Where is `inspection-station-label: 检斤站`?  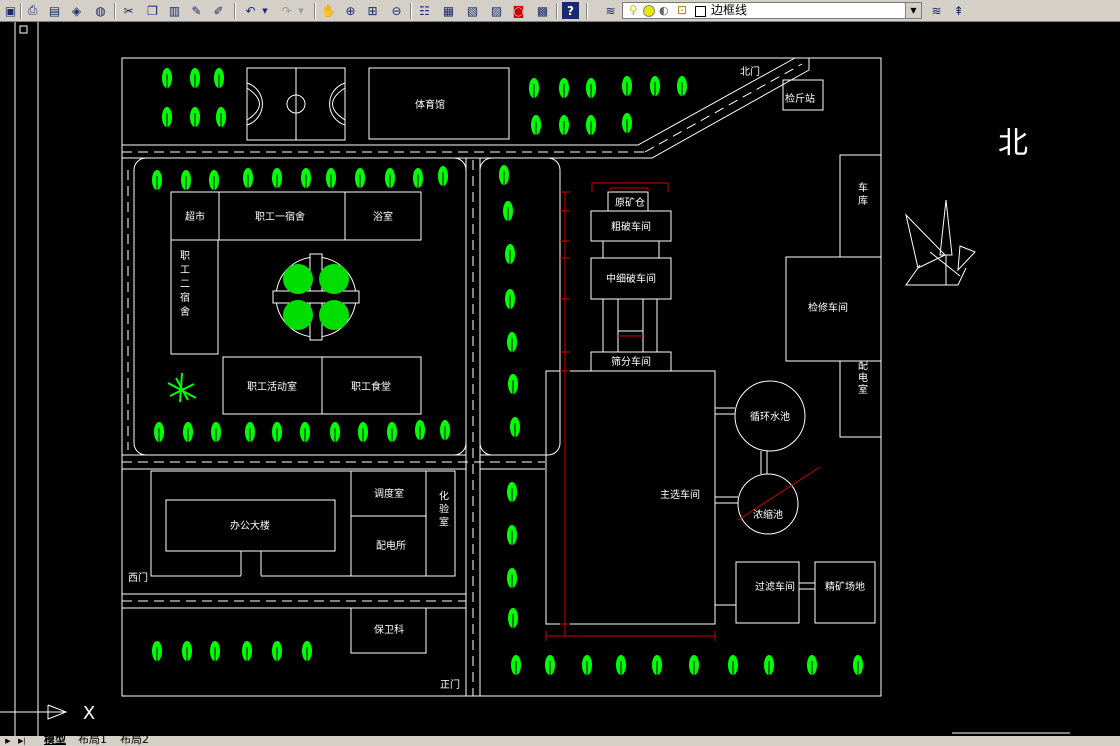
inspection-station-label: 检斤站 is located at coordinates (800, 98).